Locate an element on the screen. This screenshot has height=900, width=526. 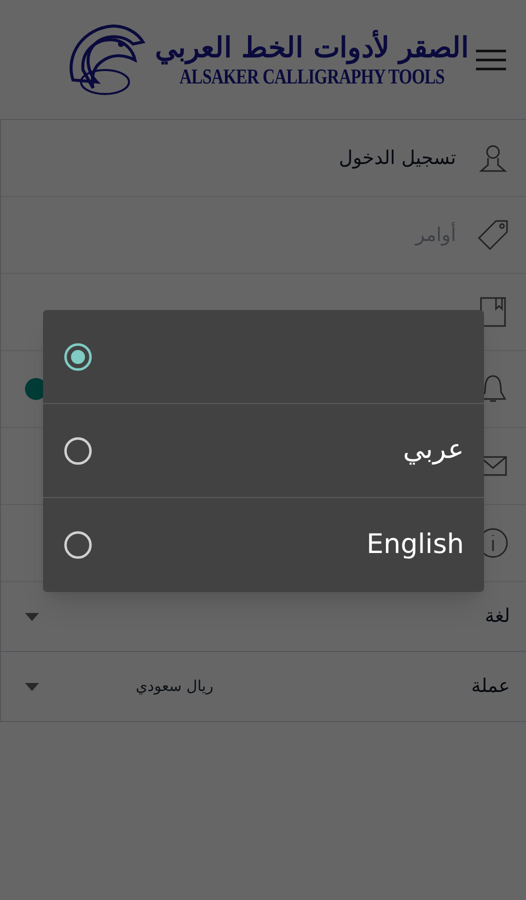
select-label: لغة is located at coordinates (497, 617).